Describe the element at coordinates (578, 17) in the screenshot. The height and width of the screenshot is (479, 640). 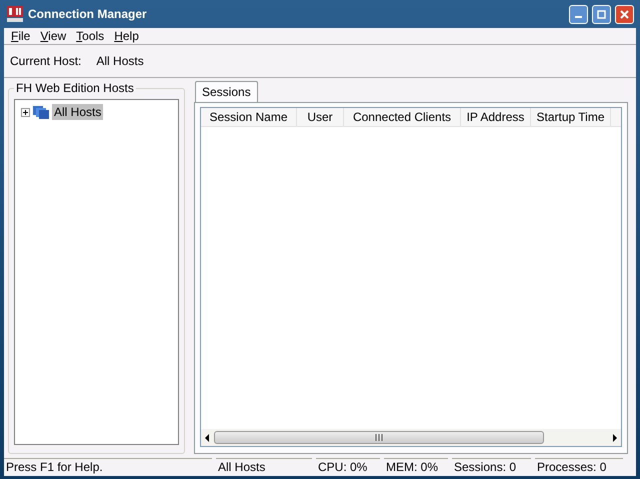
I see `minimize-icon` at that location.